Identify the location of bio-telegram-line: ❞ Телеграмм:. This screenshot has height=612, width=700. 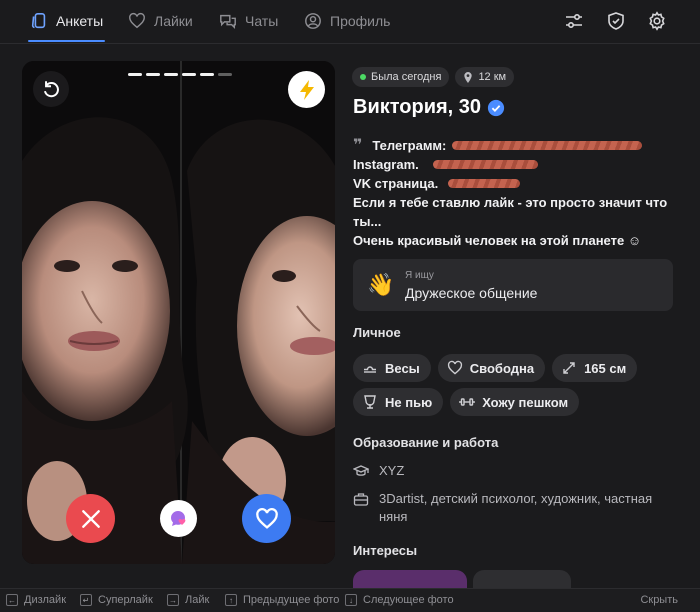
(518, 145).